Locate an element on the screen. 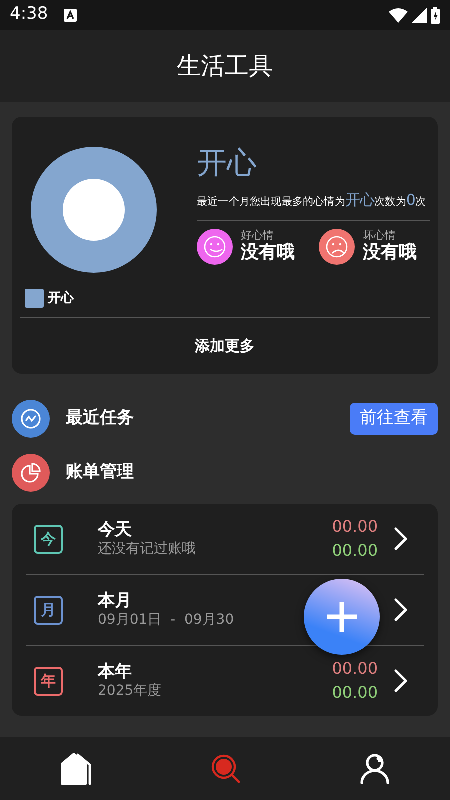  legend-label: 开心 is located at coordinates (61, 299).